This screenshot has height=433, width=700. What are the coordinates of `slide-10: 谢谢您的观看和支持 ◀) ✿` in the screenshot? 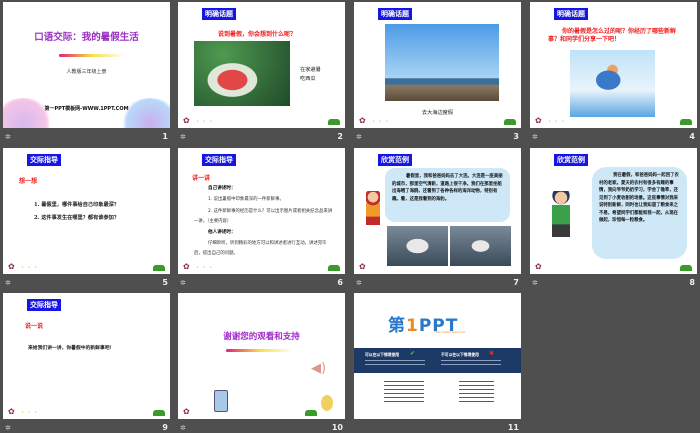 It's located at (261, 356).